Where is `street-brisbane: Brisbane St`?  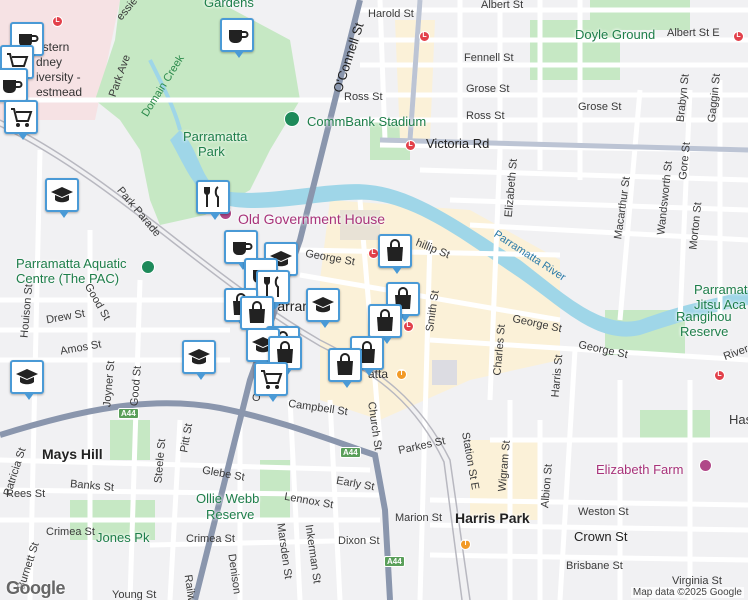 street-brisbane: Brisbane St is located at coordinates (594, 566).